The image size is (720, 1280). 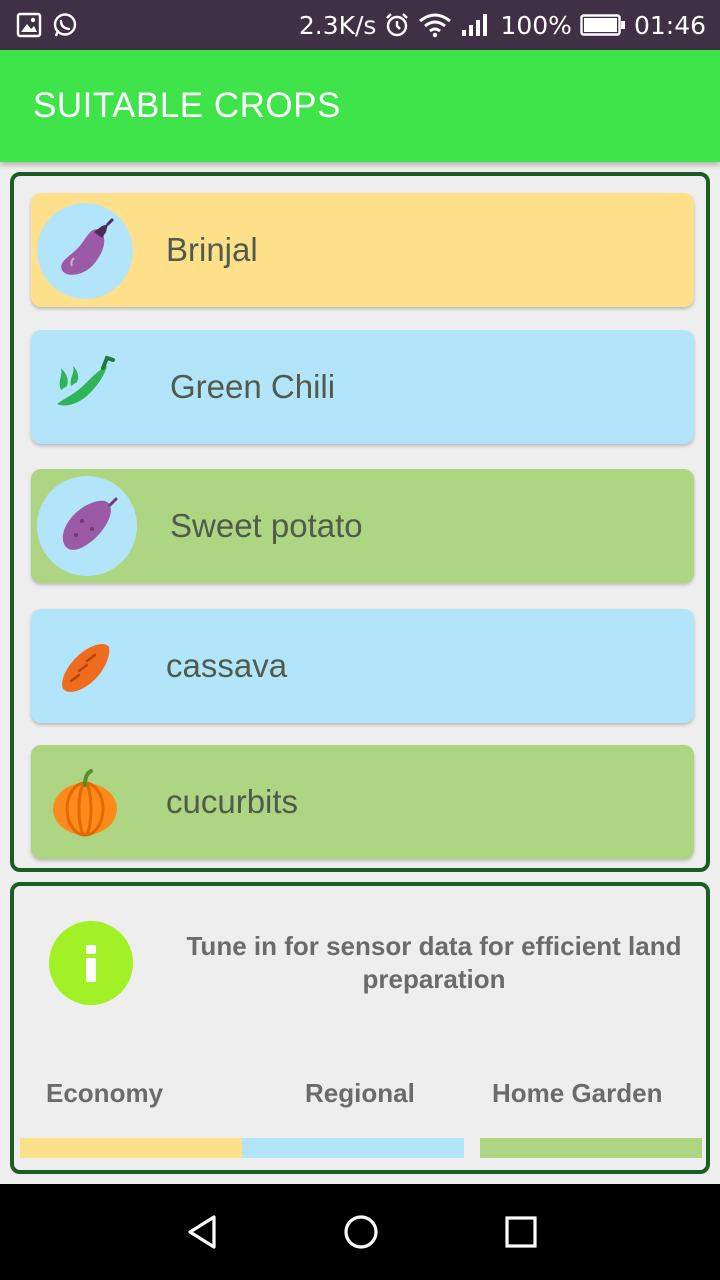 I want to click on crop-card-green-chili: Green Chili, so click(x=362, y=387).